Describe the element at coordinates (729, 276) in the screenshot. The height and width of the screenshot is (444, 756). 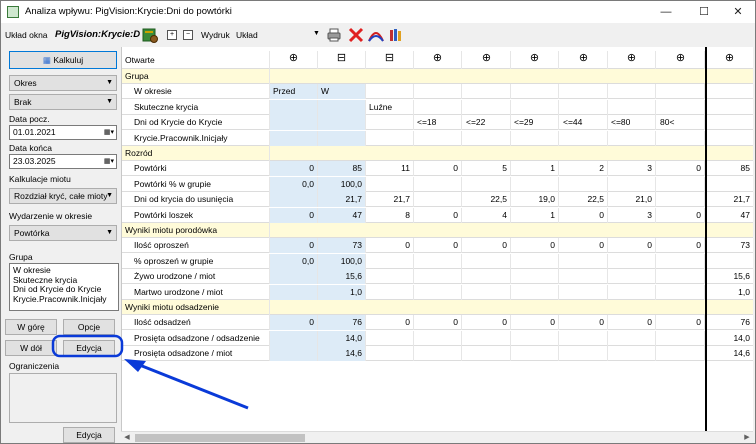
I see `table-cell: 15,6` at that location.